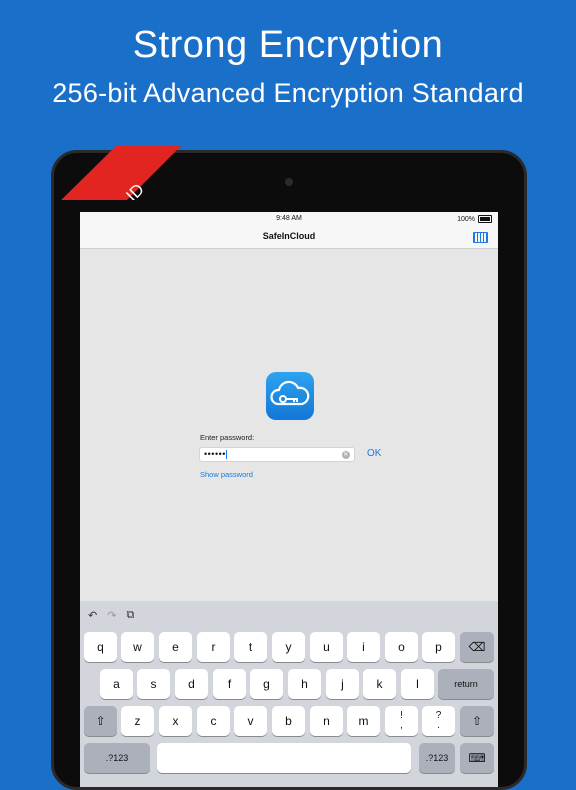  I want to click on key-m: m, so click(363, 721).